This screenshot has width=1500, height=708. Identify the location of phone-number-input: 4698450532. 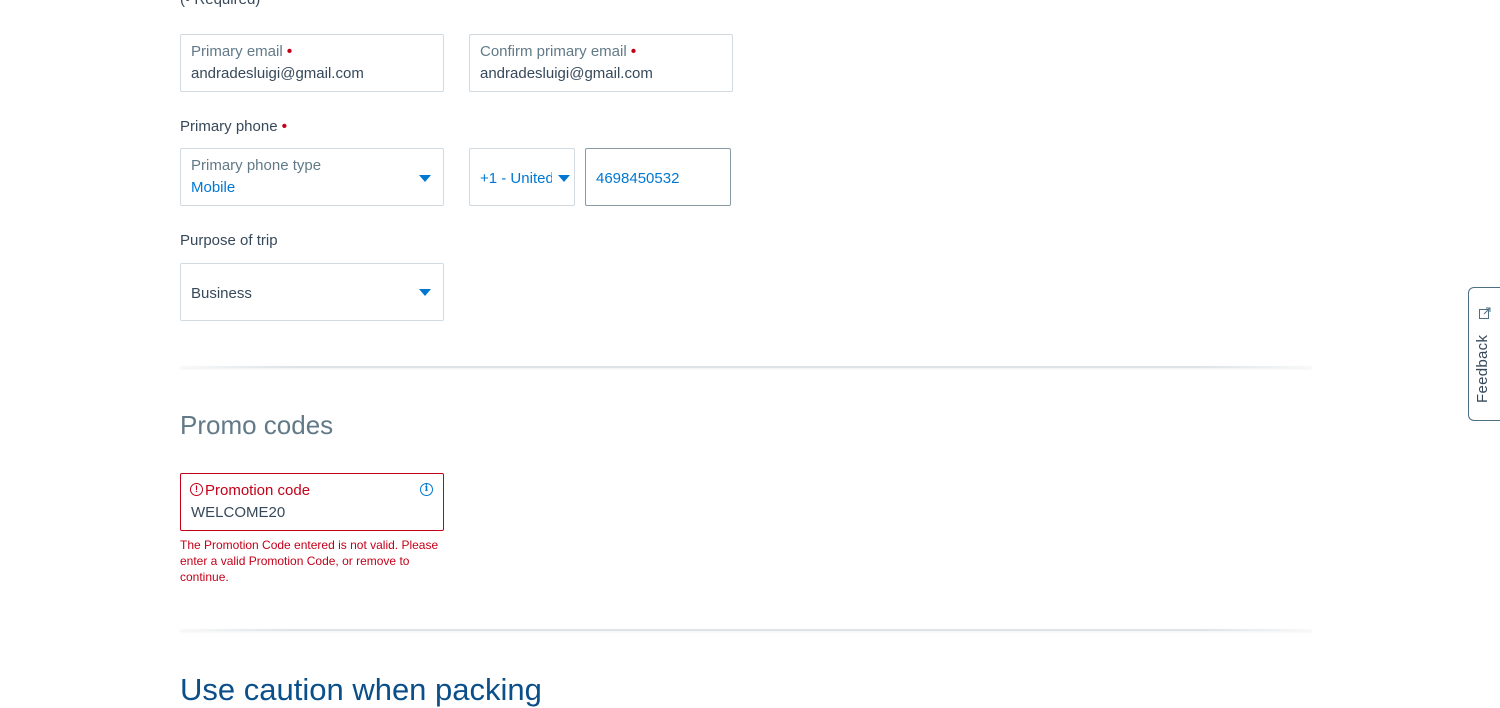
(658, 177).